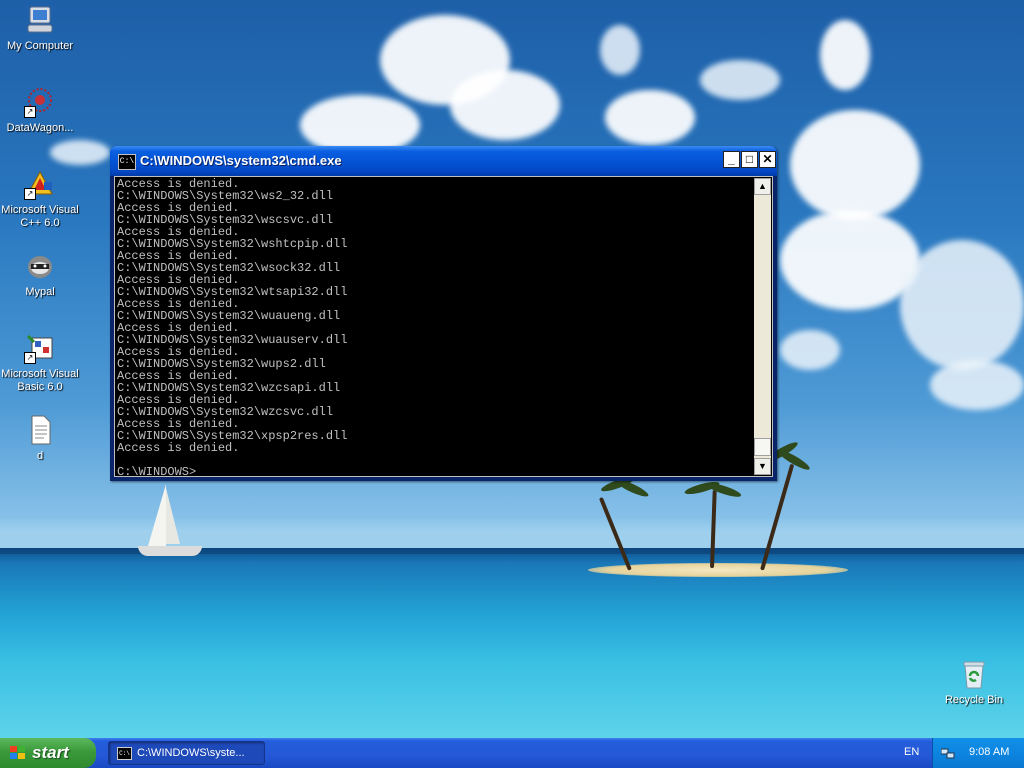 The image size is (1024, 768). Describe the element at coordinates (512, 753) in the screenshot. I see `taskbar: start C:\ C:\WINDOWS\syste... EN 9:08 AM` at that location.